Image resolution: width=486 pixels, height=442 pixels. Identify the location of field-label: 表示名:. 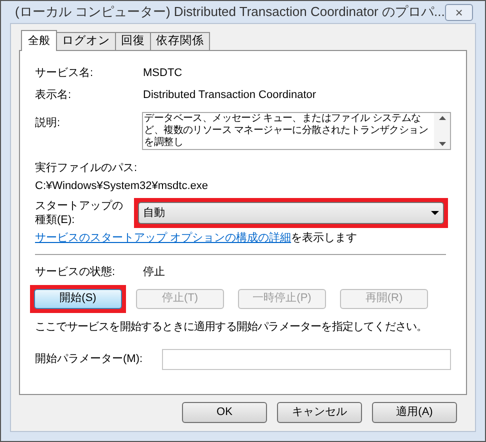
(53, 95).